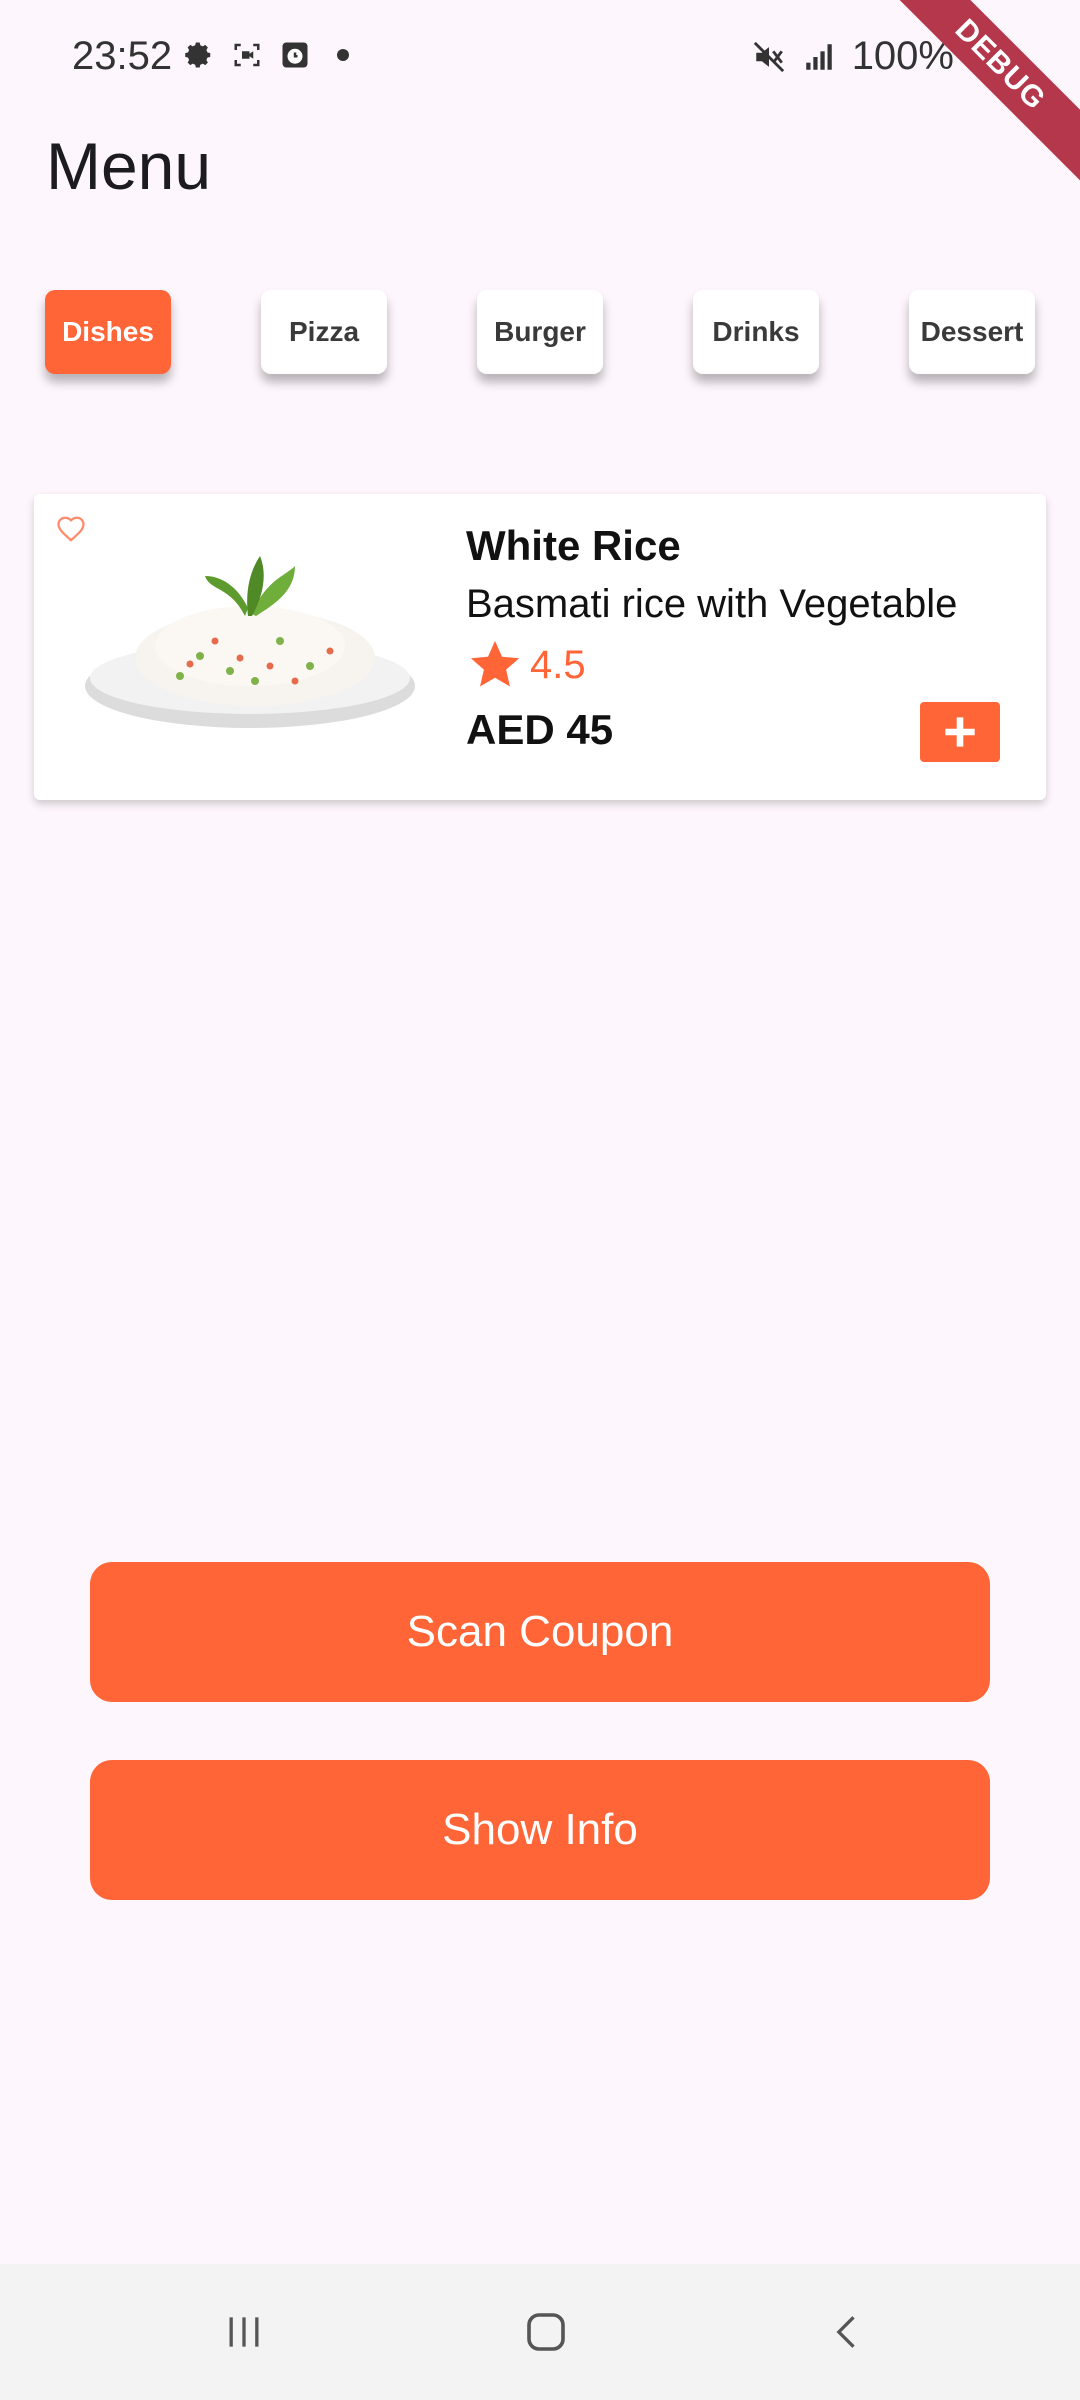 The image size is (1080, 2400). I want to click on signal-icon, so click(819, 57).